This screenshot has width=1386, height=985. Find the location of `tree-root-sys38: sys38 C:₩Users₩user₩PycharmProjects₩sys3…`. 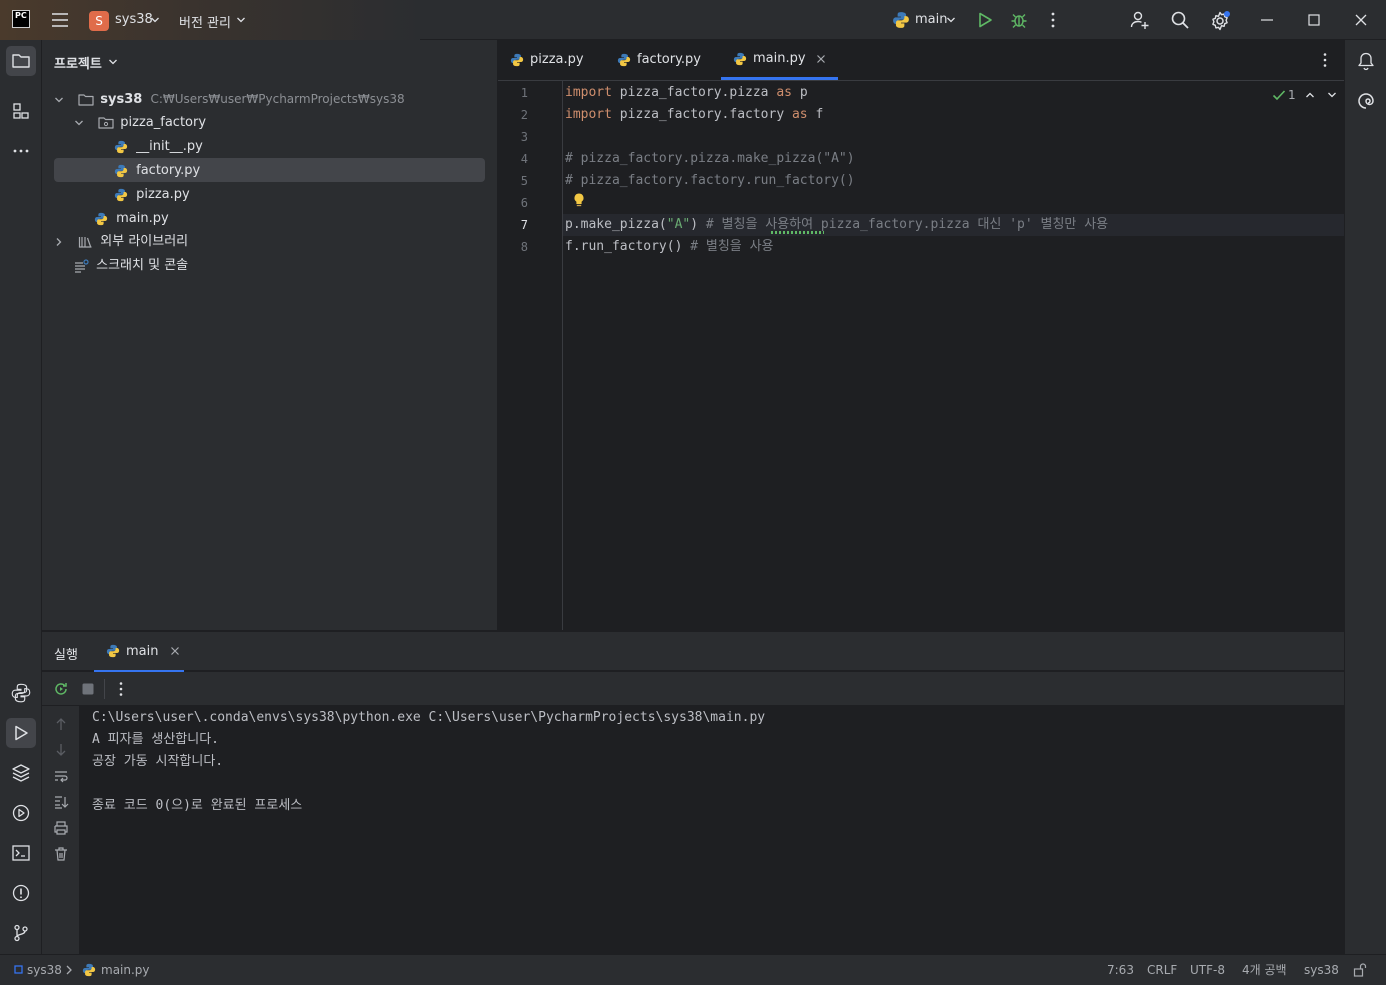

tree-root-sys38: sys38 C:₩Users₩user₩PycharmProjects₩sys3… is located at coordinates (229, 99).